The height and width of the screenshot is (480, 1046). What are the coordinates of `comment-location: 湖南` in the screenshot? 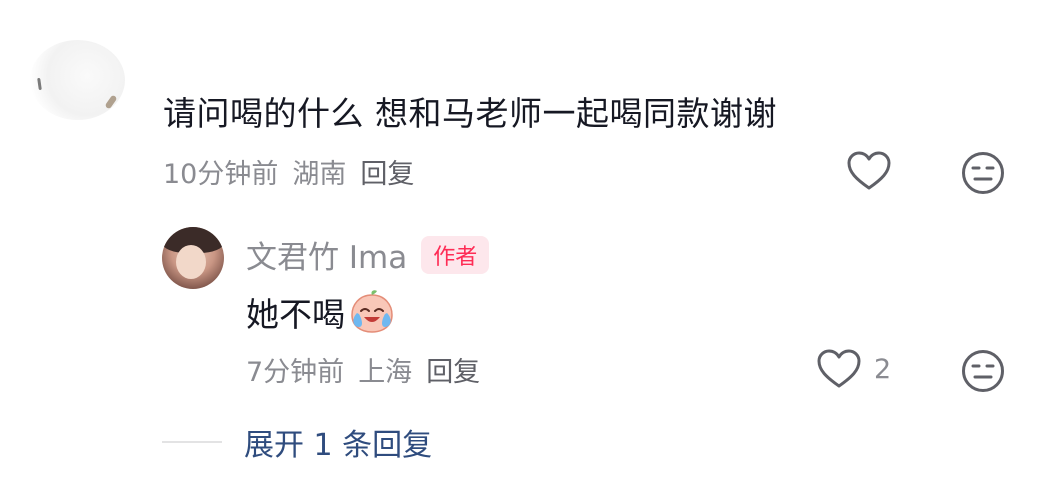 It's located at (319, 174).